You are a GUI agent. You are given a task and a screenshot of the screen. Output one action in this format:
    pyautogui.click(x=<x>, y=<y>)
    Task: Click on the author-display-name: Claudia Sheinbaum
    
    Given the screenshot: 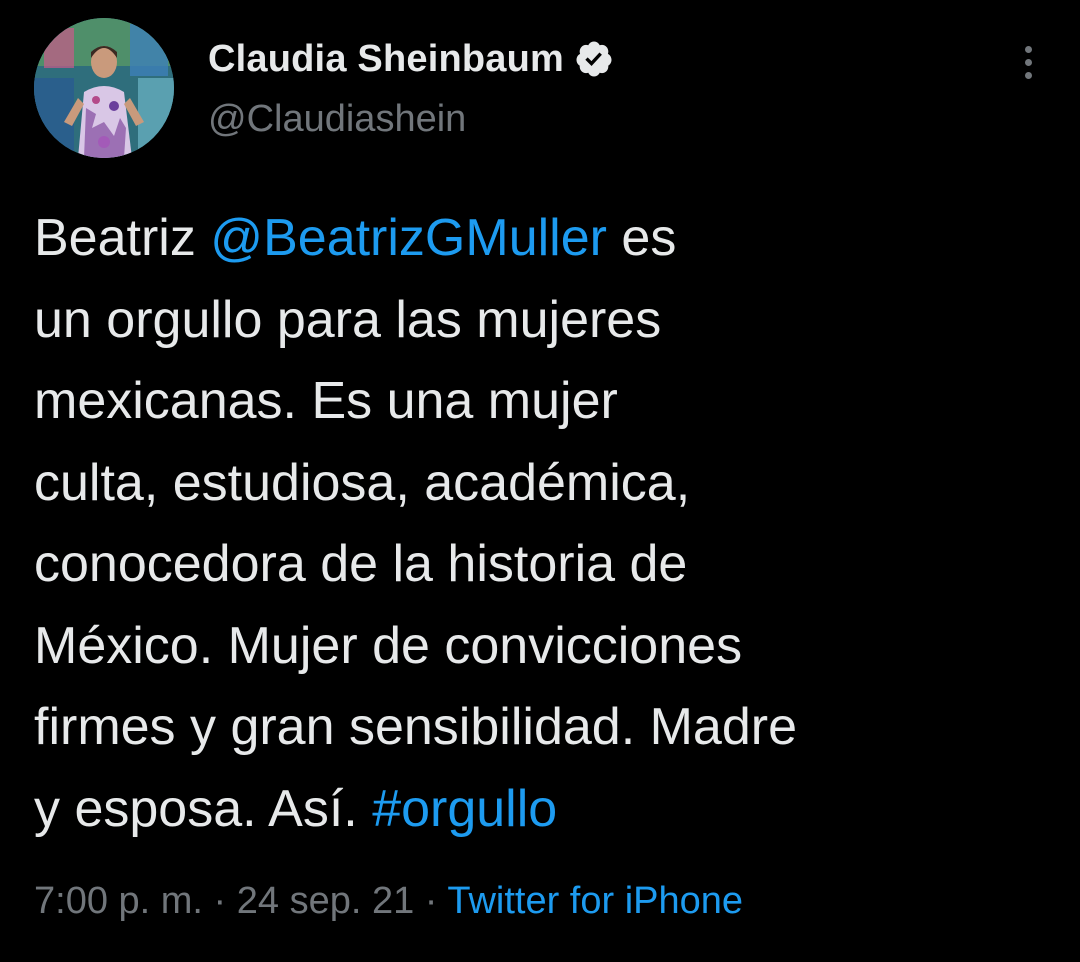 What is the action you would take?
    pyautogui.click(x=386, y=59)
    